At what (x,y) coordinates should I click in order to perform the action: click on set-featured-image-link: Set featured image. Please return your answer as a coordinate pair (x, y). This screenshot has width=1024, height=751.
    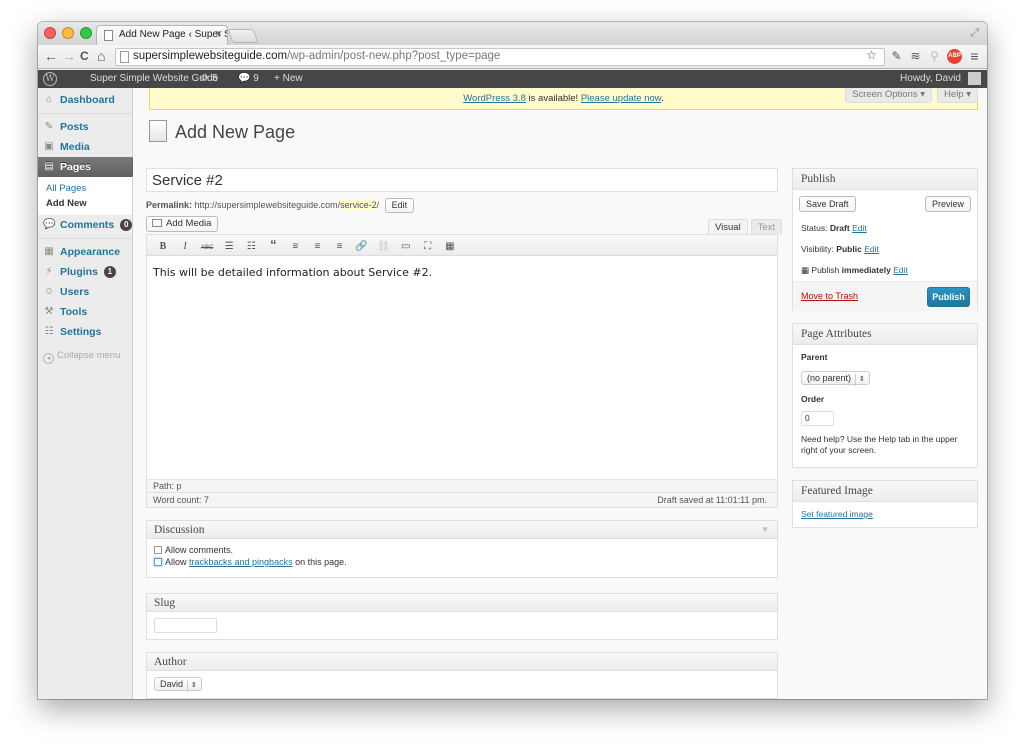
    Looking at the image, I should click on (837, 514).